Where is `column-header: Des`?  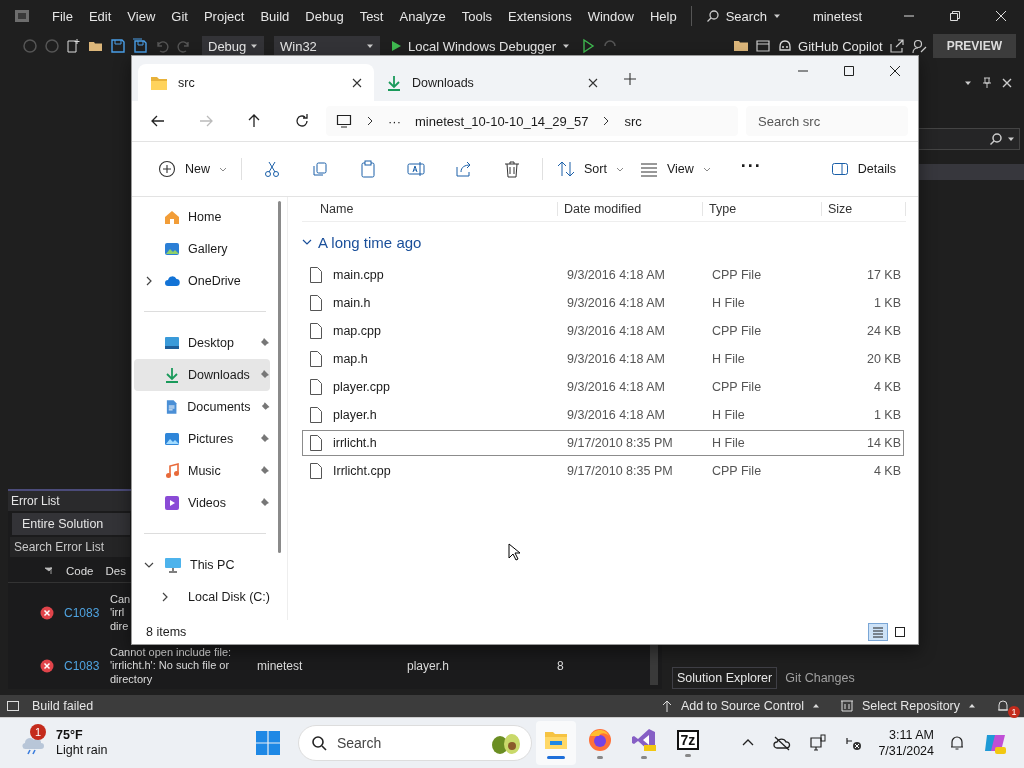
column-header: Des is located at coordinates (115, 571).